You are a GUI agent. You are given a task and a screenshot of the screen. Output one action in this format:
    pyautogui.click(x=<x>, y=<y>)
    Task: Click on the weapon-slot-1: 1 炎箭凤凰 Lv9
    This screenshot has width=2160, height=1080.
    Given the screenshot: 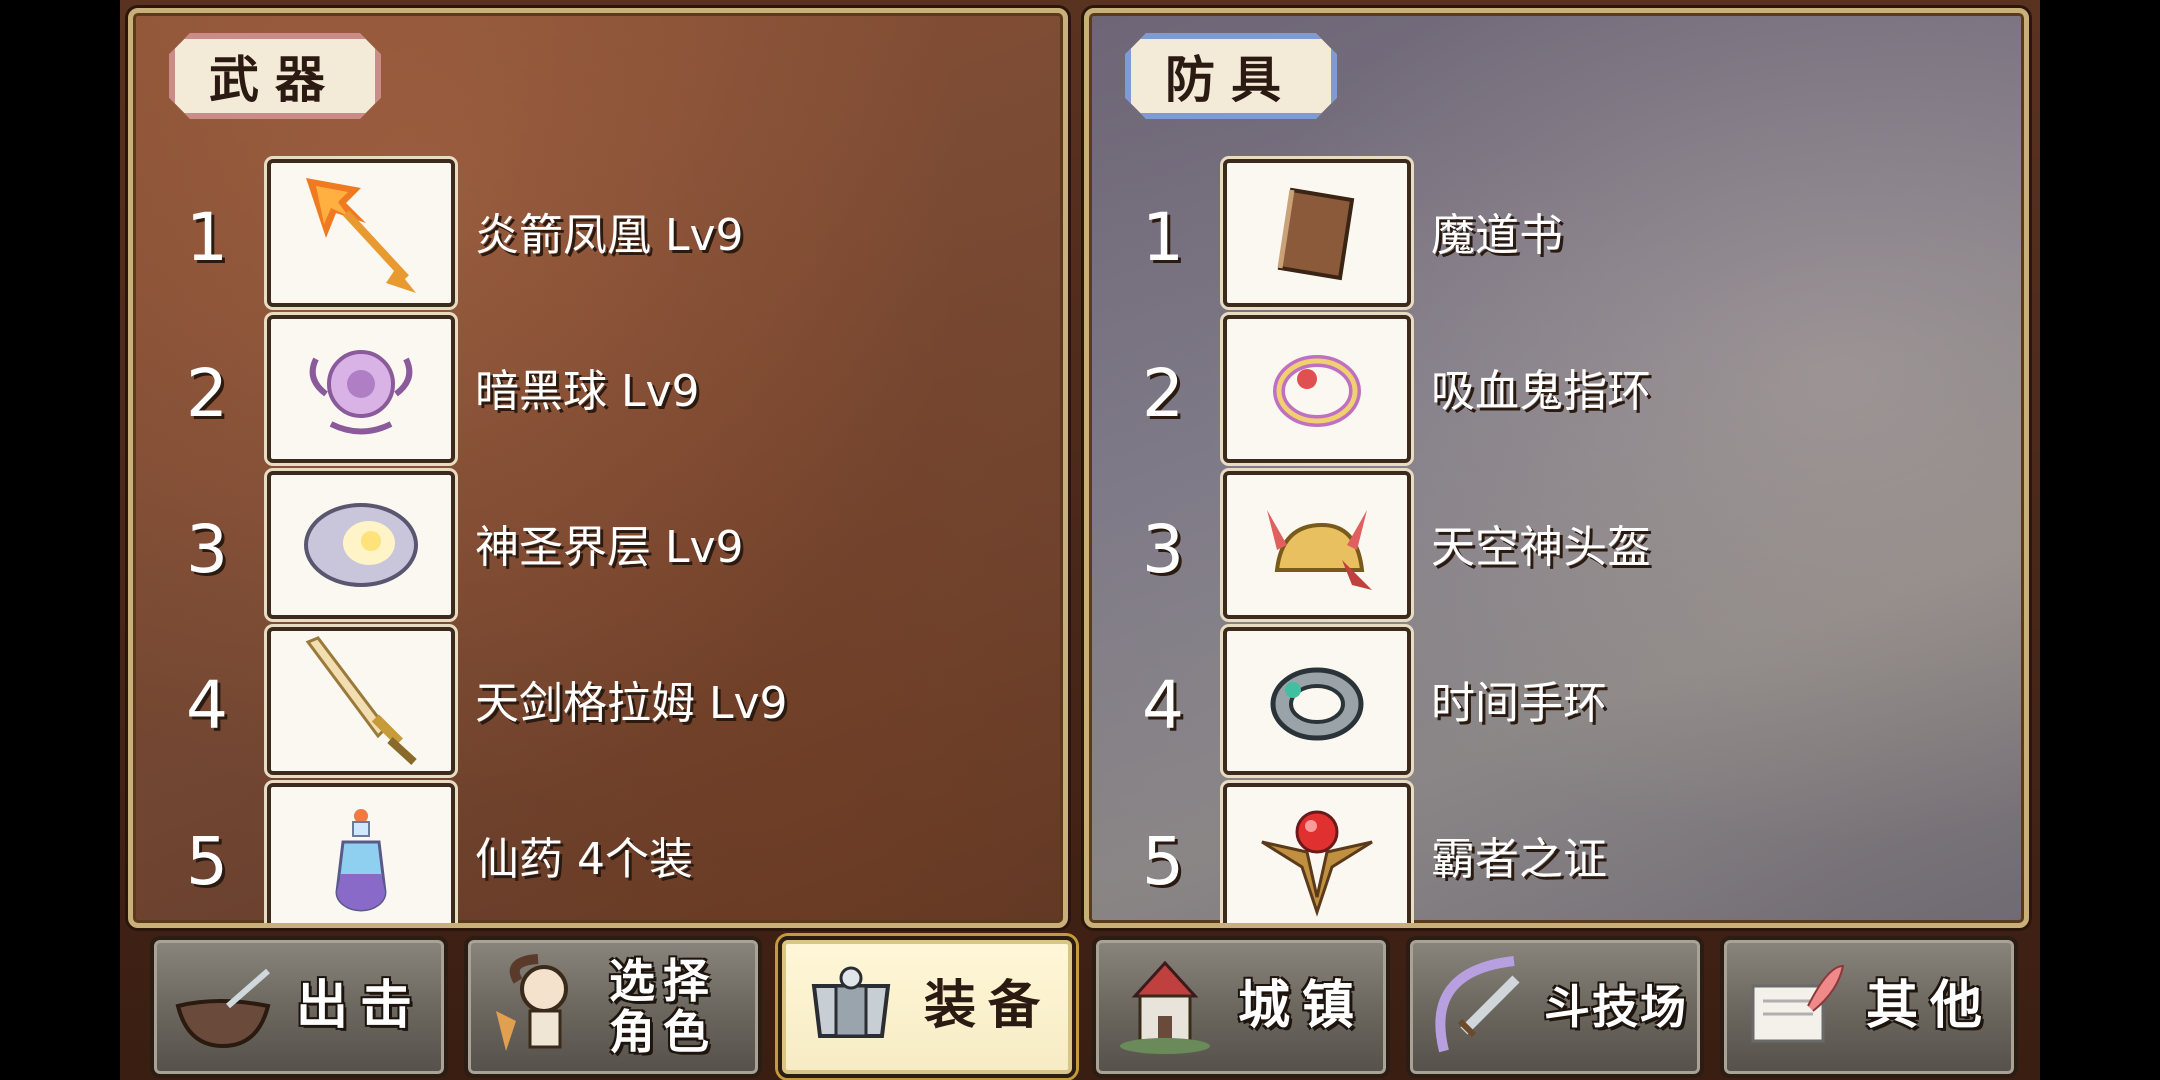 What is the action you would take?
    pyautogui.click(x=598, y=233)
    